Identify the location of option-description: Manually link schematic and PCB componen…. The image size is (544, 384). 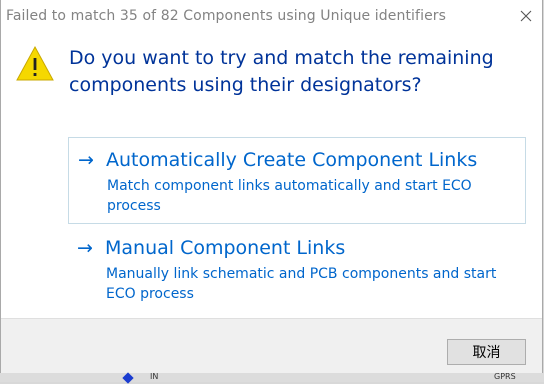
(301, 284).